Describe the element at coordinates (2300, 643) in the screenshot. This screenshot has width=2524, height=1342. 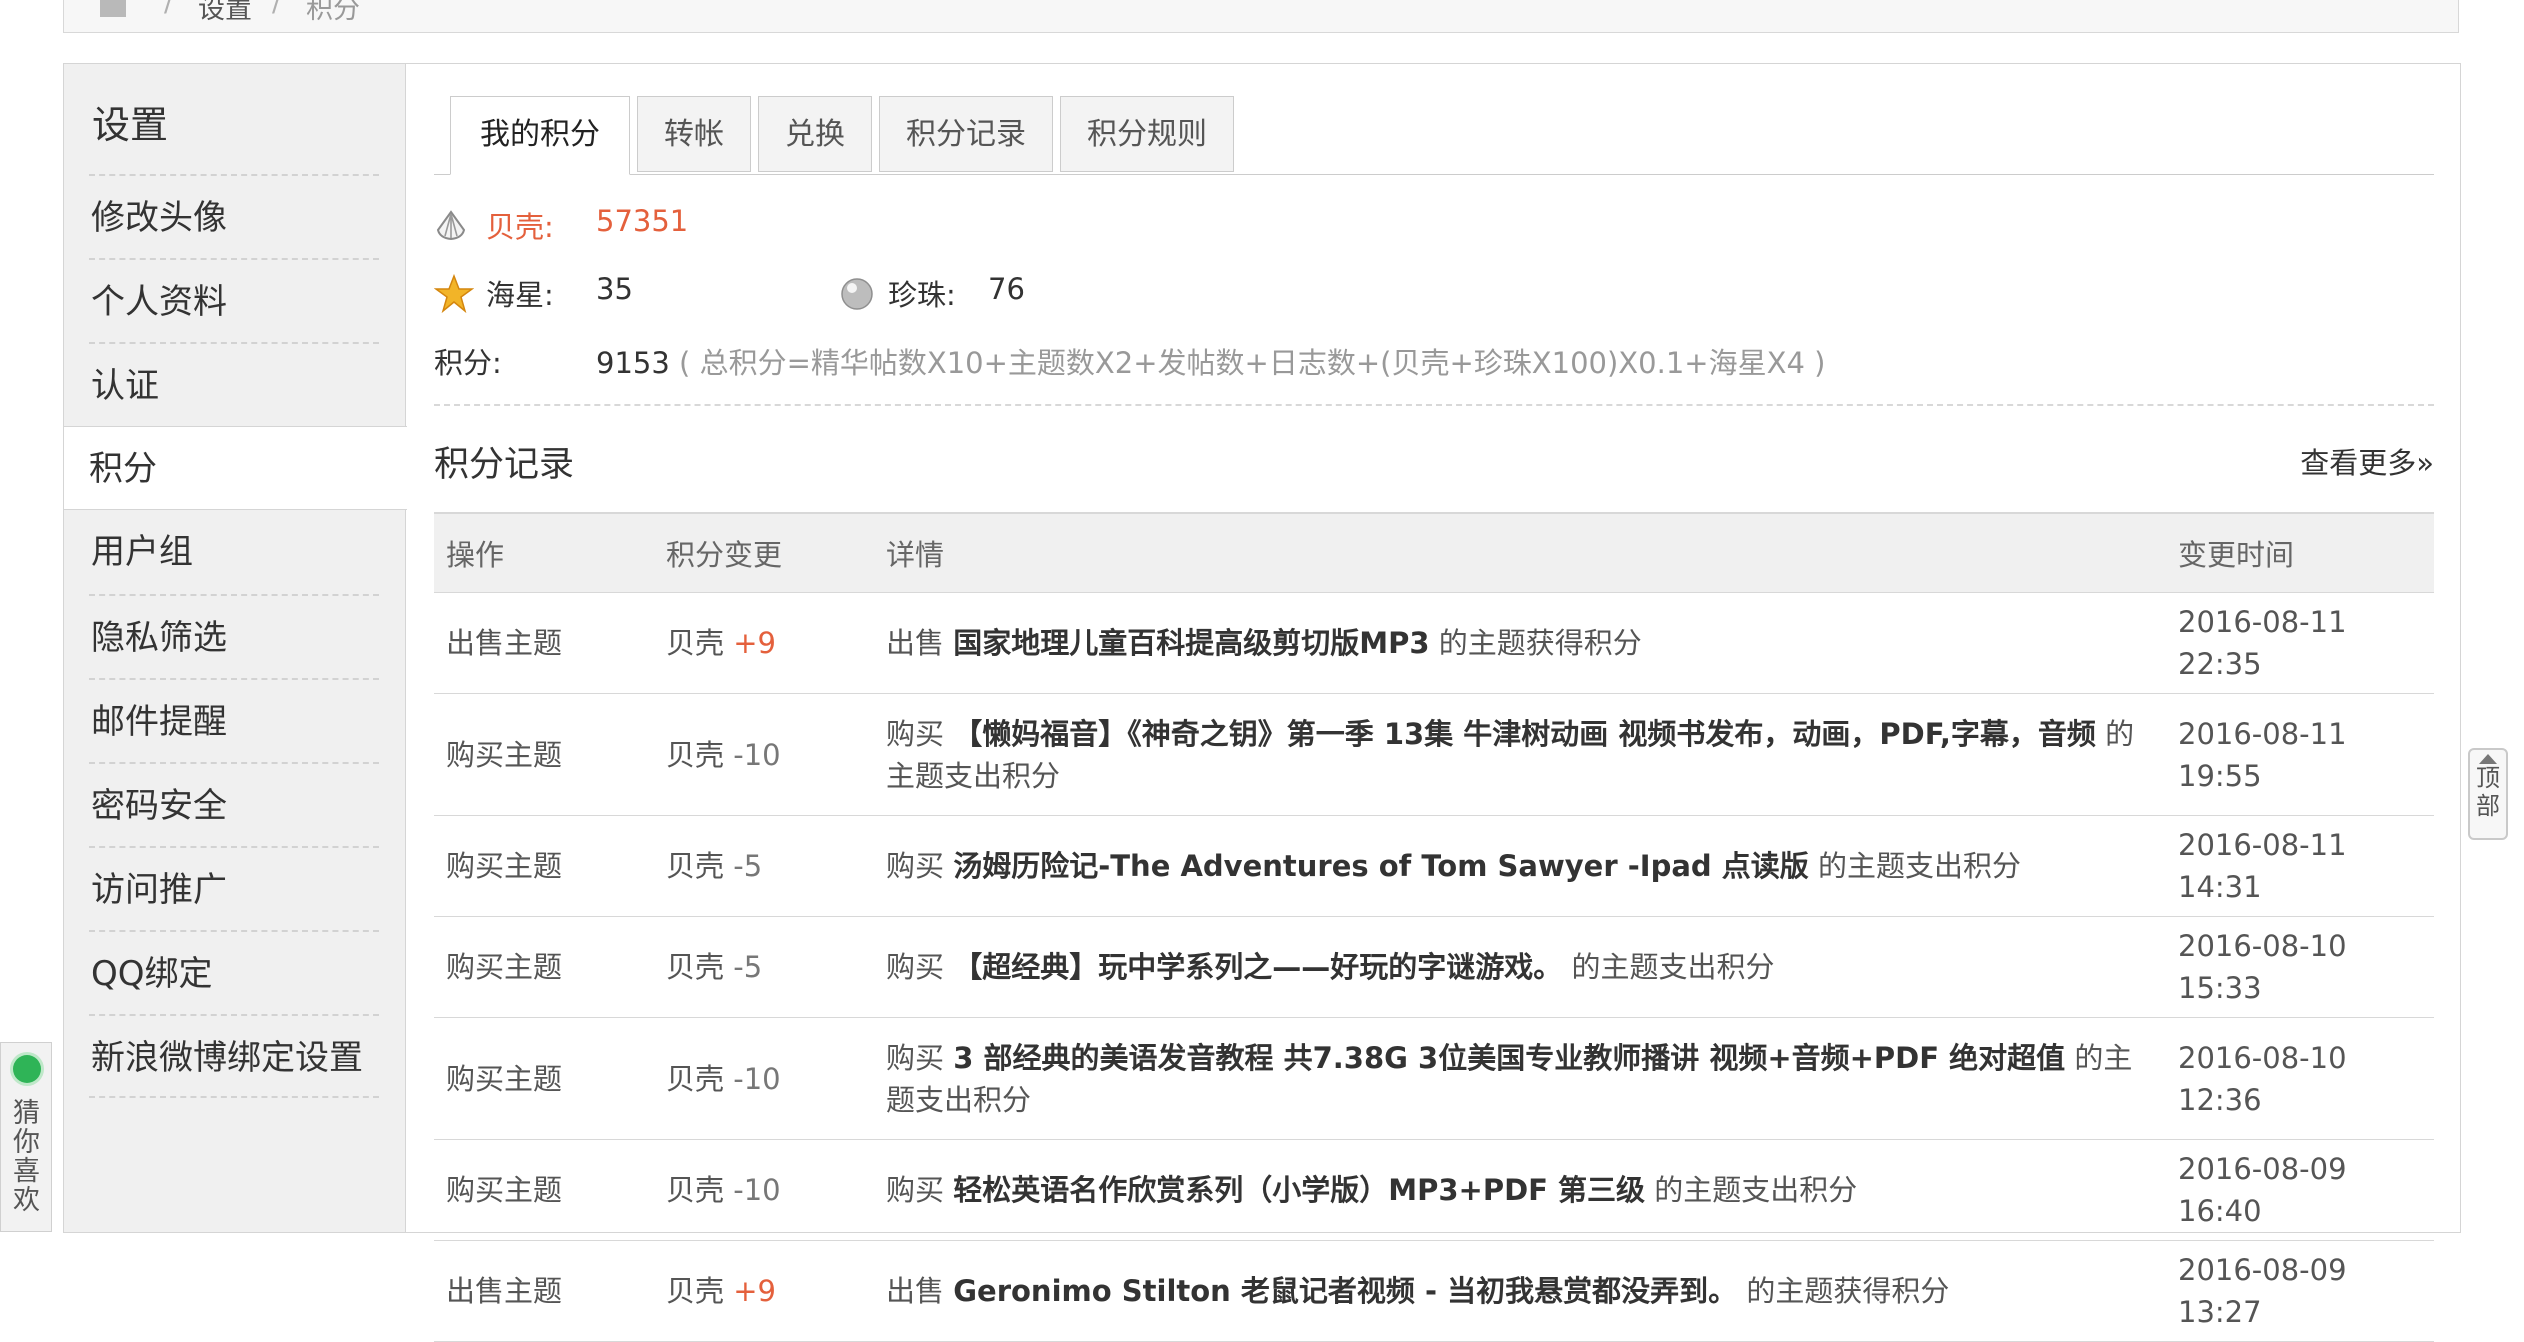
I see `row-time: 2016-08-11 22:35` at that location.